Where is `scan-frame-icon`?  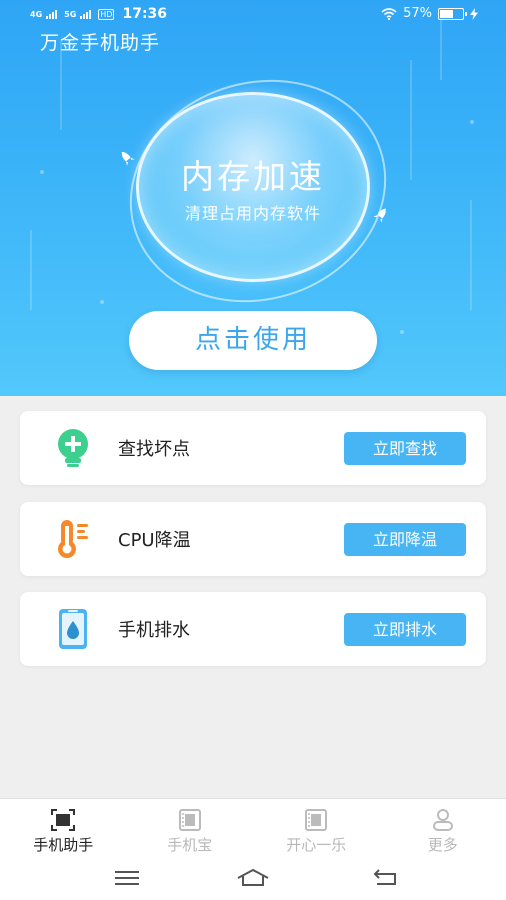 scan-frame-icon is located at coordinates (63, 820).